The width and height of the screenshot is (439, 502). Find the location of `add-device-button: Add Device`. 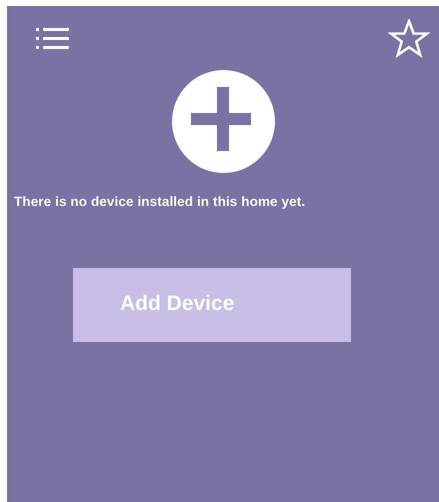

add-device-button: Add Device is located at coordinates (212, 305).